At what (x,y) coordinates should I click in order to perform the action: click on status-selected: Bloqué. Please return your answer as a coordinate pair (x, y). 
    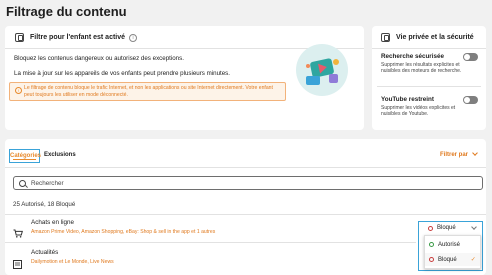
    Looking at the image, I should click on (452, 227).